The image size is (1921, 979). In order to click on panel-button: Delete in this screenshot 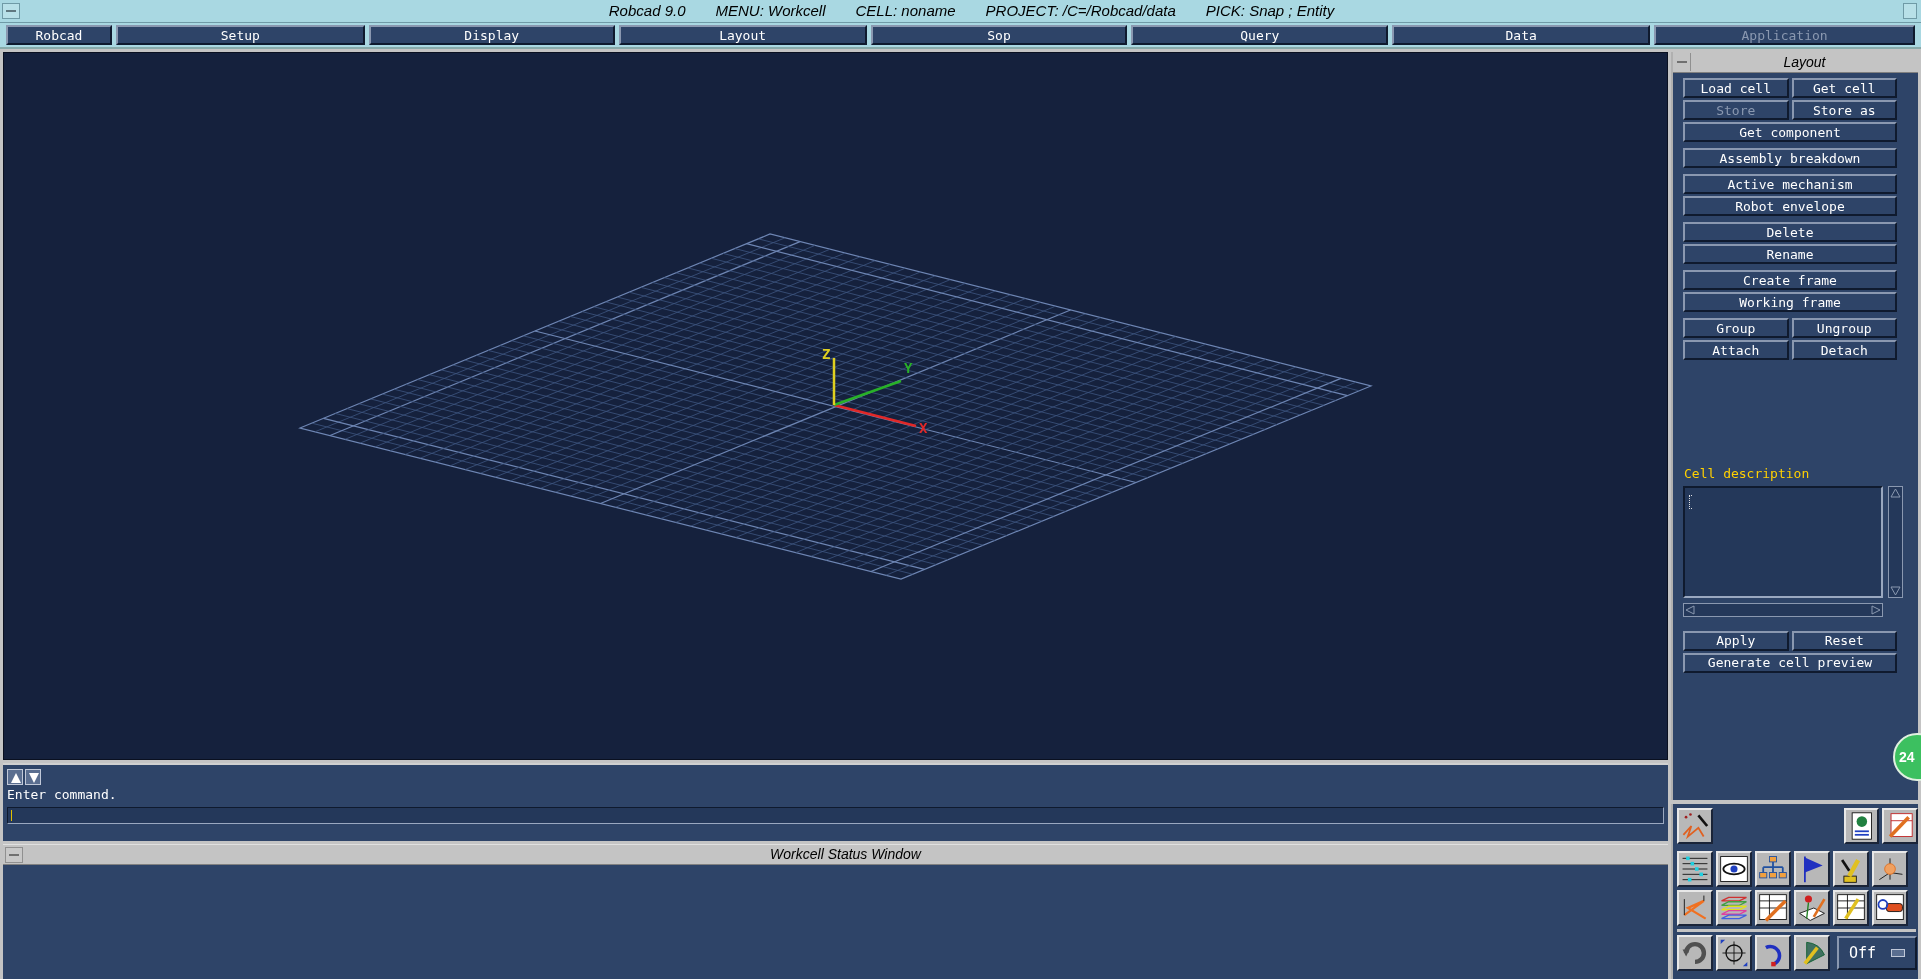, I will do `click(1790, 232)`.